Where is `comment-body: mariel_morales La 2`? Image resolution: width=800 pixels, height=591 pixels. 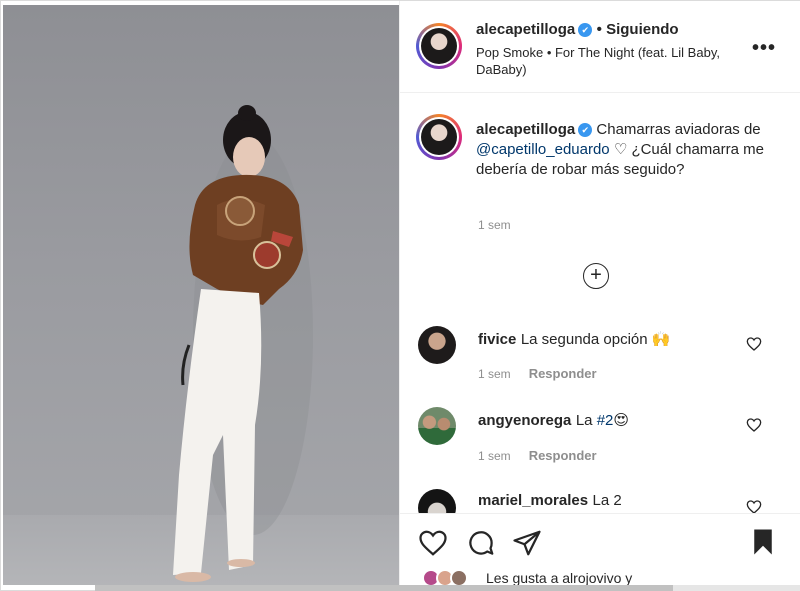 comment-body: mariel_morales La 2 is located at coordinates (550, 501).